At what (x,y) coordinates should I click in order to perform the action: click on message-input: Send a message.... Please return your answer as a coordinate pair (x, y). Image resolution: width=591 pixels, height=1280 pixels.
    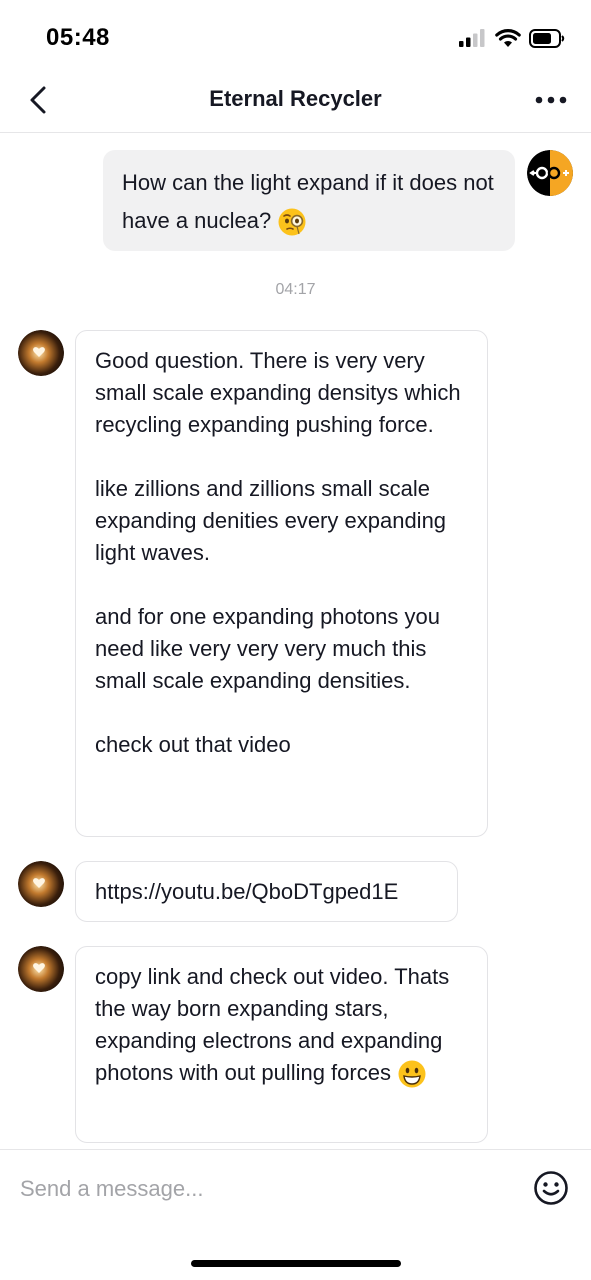
    Looking at the image, I should click on (111, 1189).